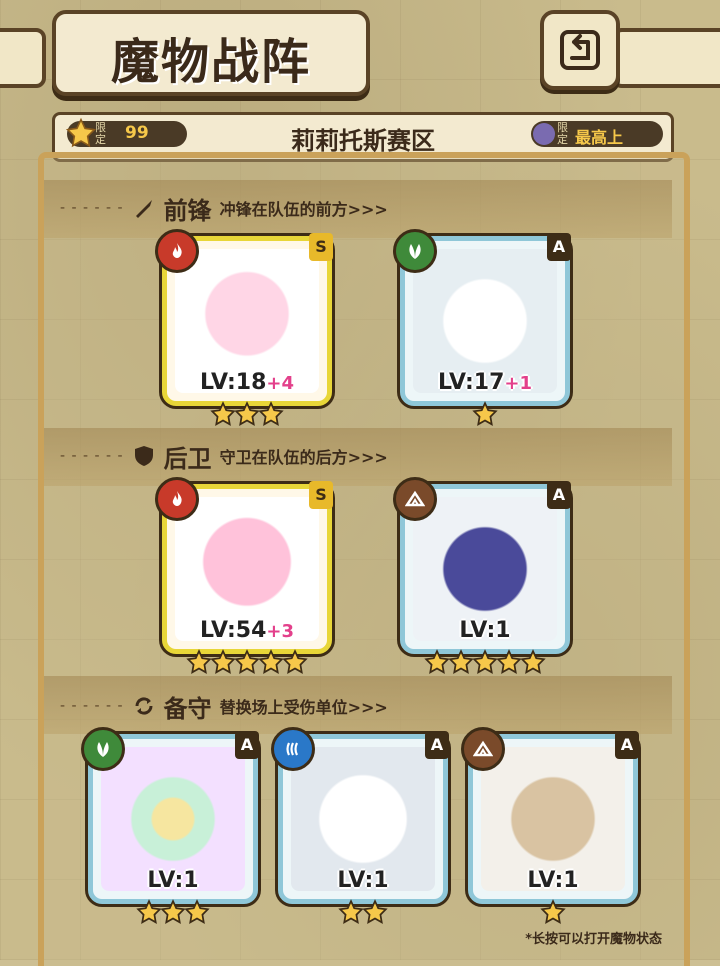  What do you see at coordinates (303, 209) in the screenshot?
I see `section-desc: 冲锋在队伍的前方>>>` at bounding box center [303, 209].